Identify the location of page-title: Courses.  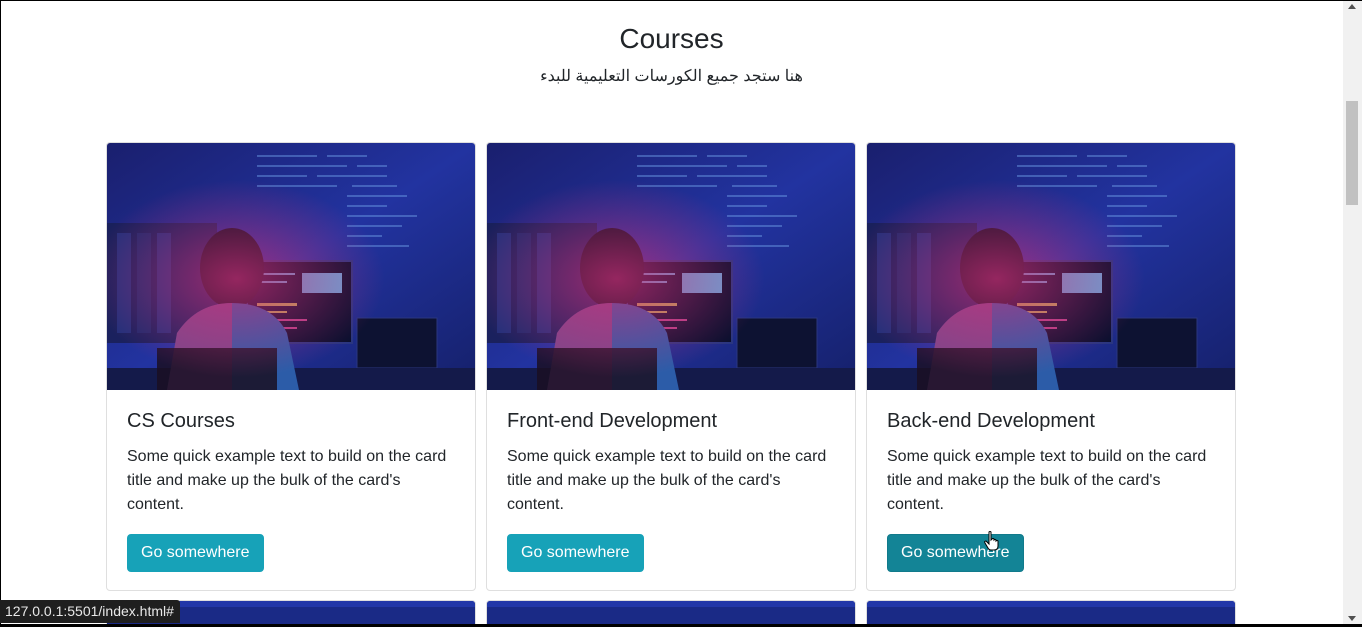
(671, 38).